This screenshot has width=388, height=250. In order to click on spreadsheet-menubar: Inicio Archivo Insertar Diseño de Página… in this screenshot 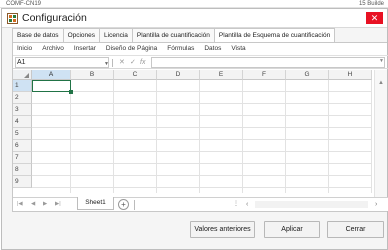, I will do `click(134, 48)`.